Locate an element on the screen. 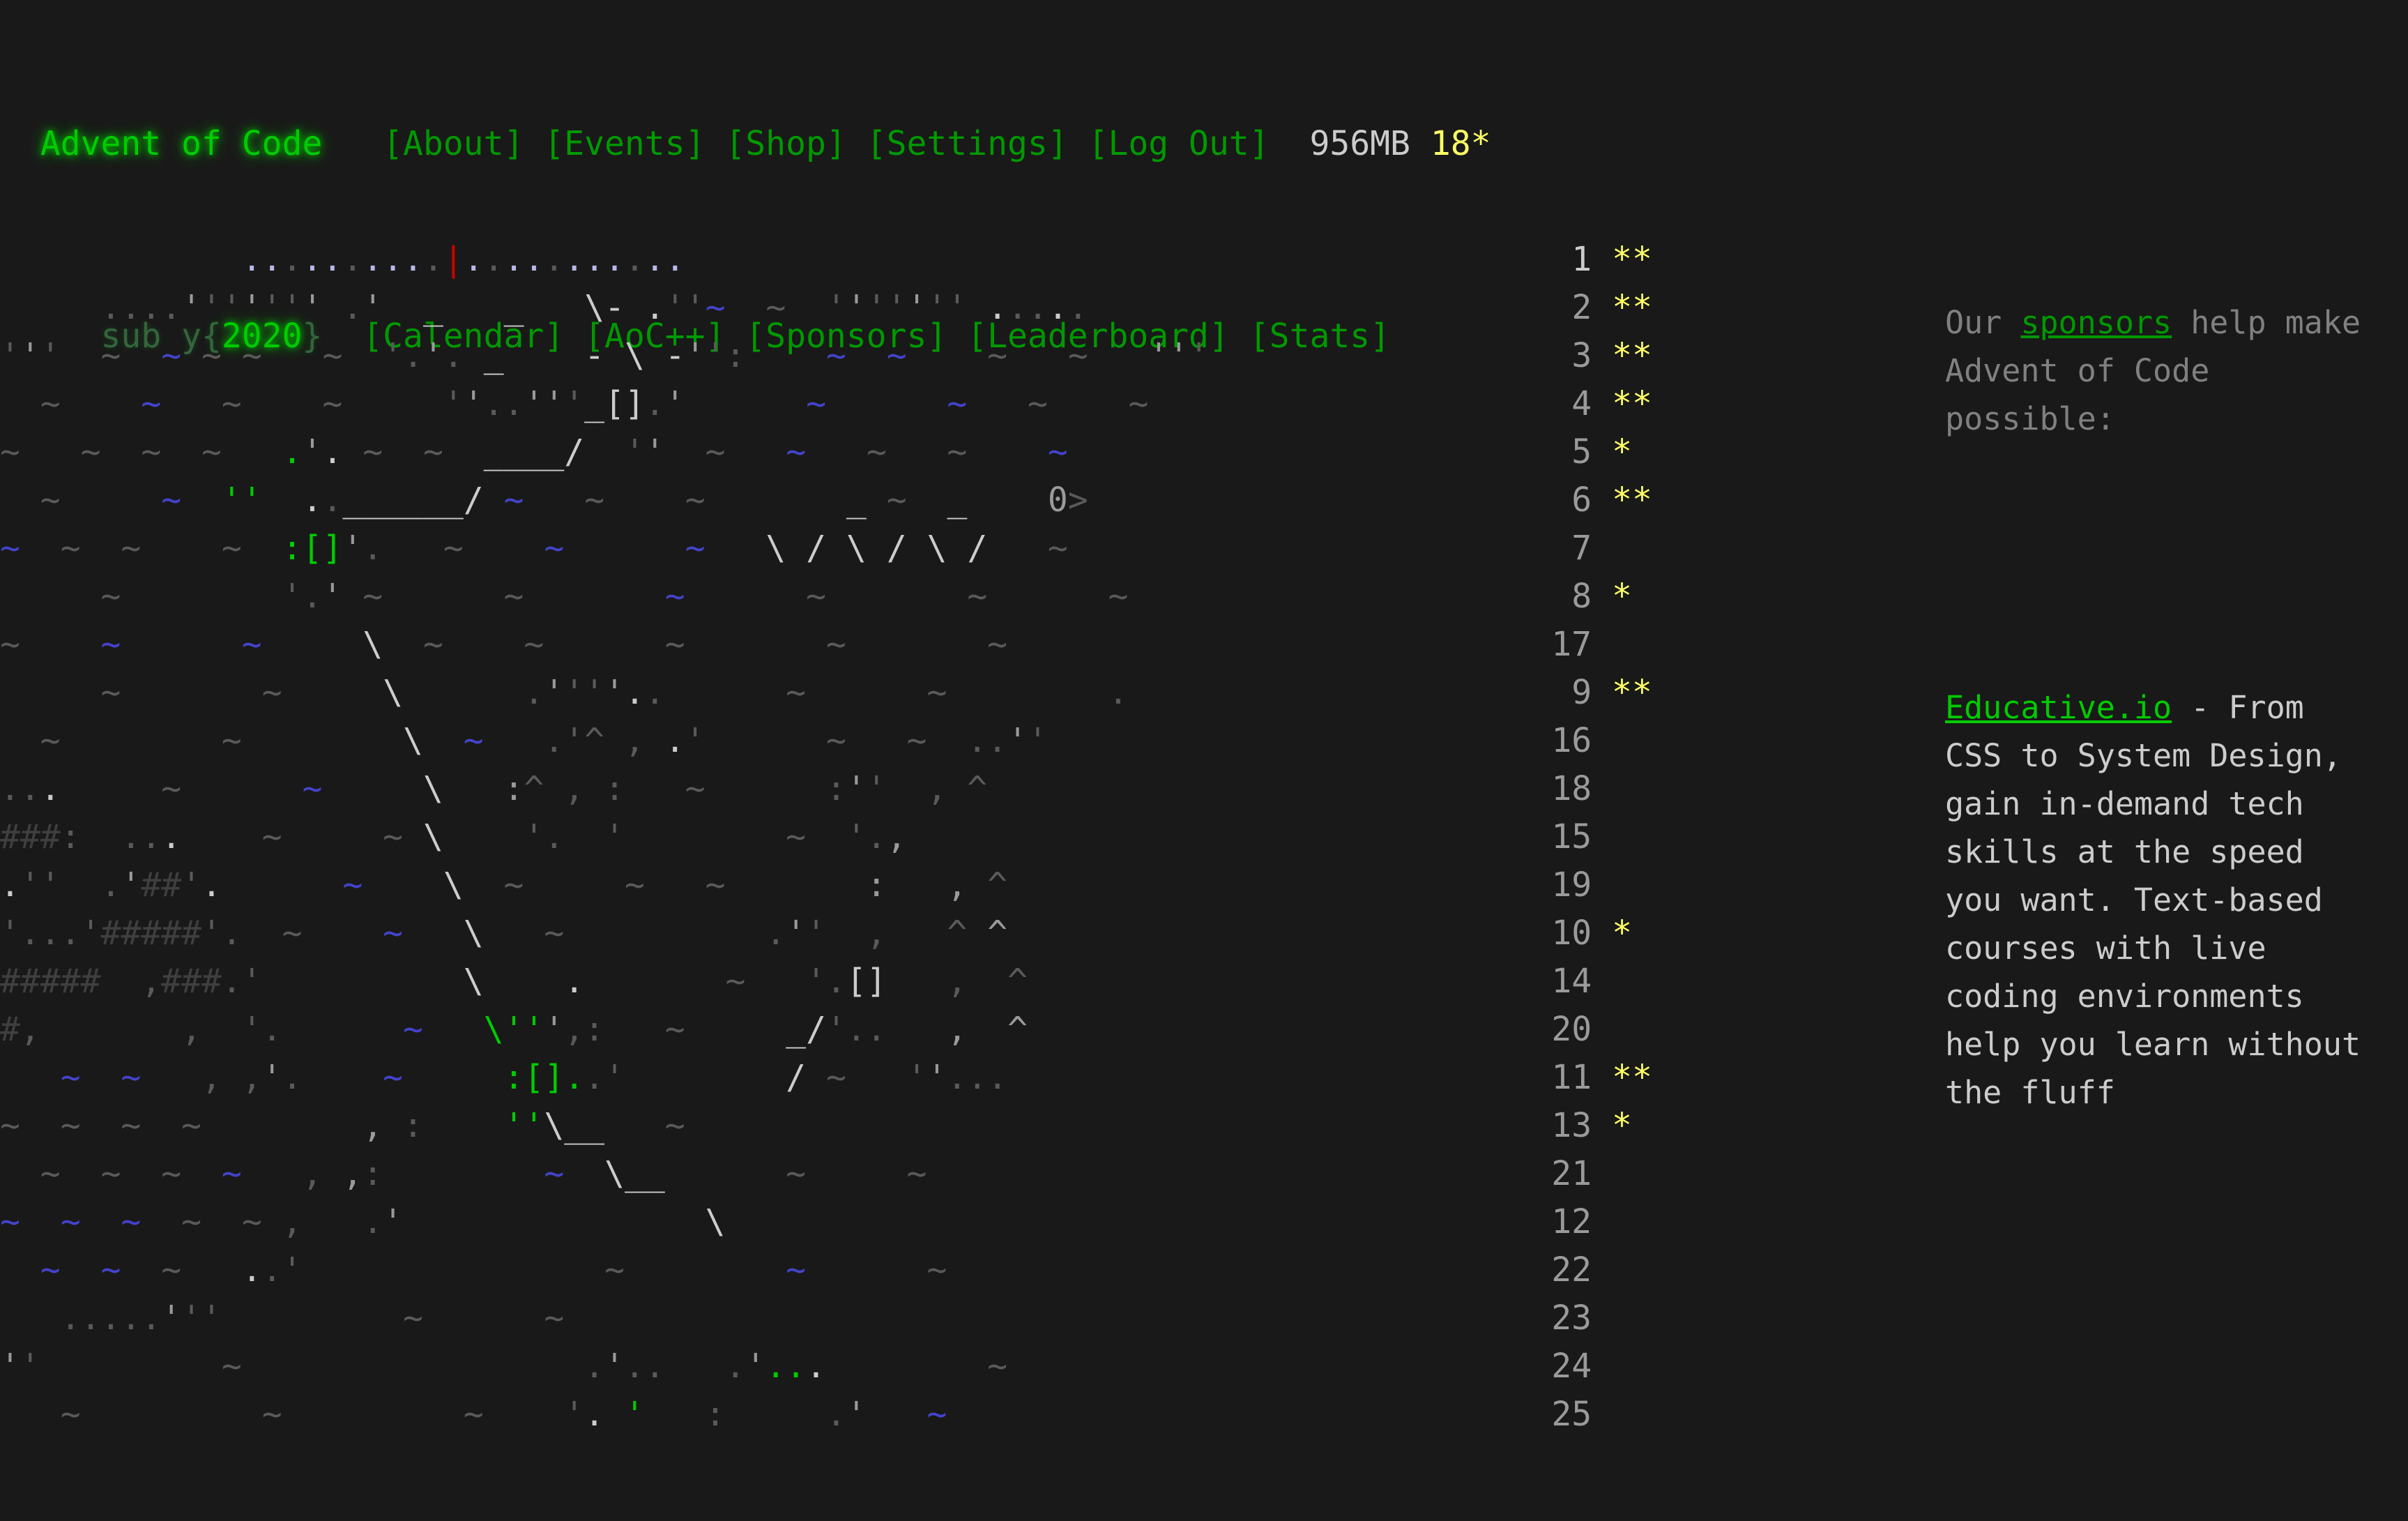 This screenshot has height=1521, width=2408. calendar-row: ~ ~ ~ ~ .'. ~ ~ ____/ '' ~ ~ ~ ~ ~ 5 * is located at coordinates (816, 451).